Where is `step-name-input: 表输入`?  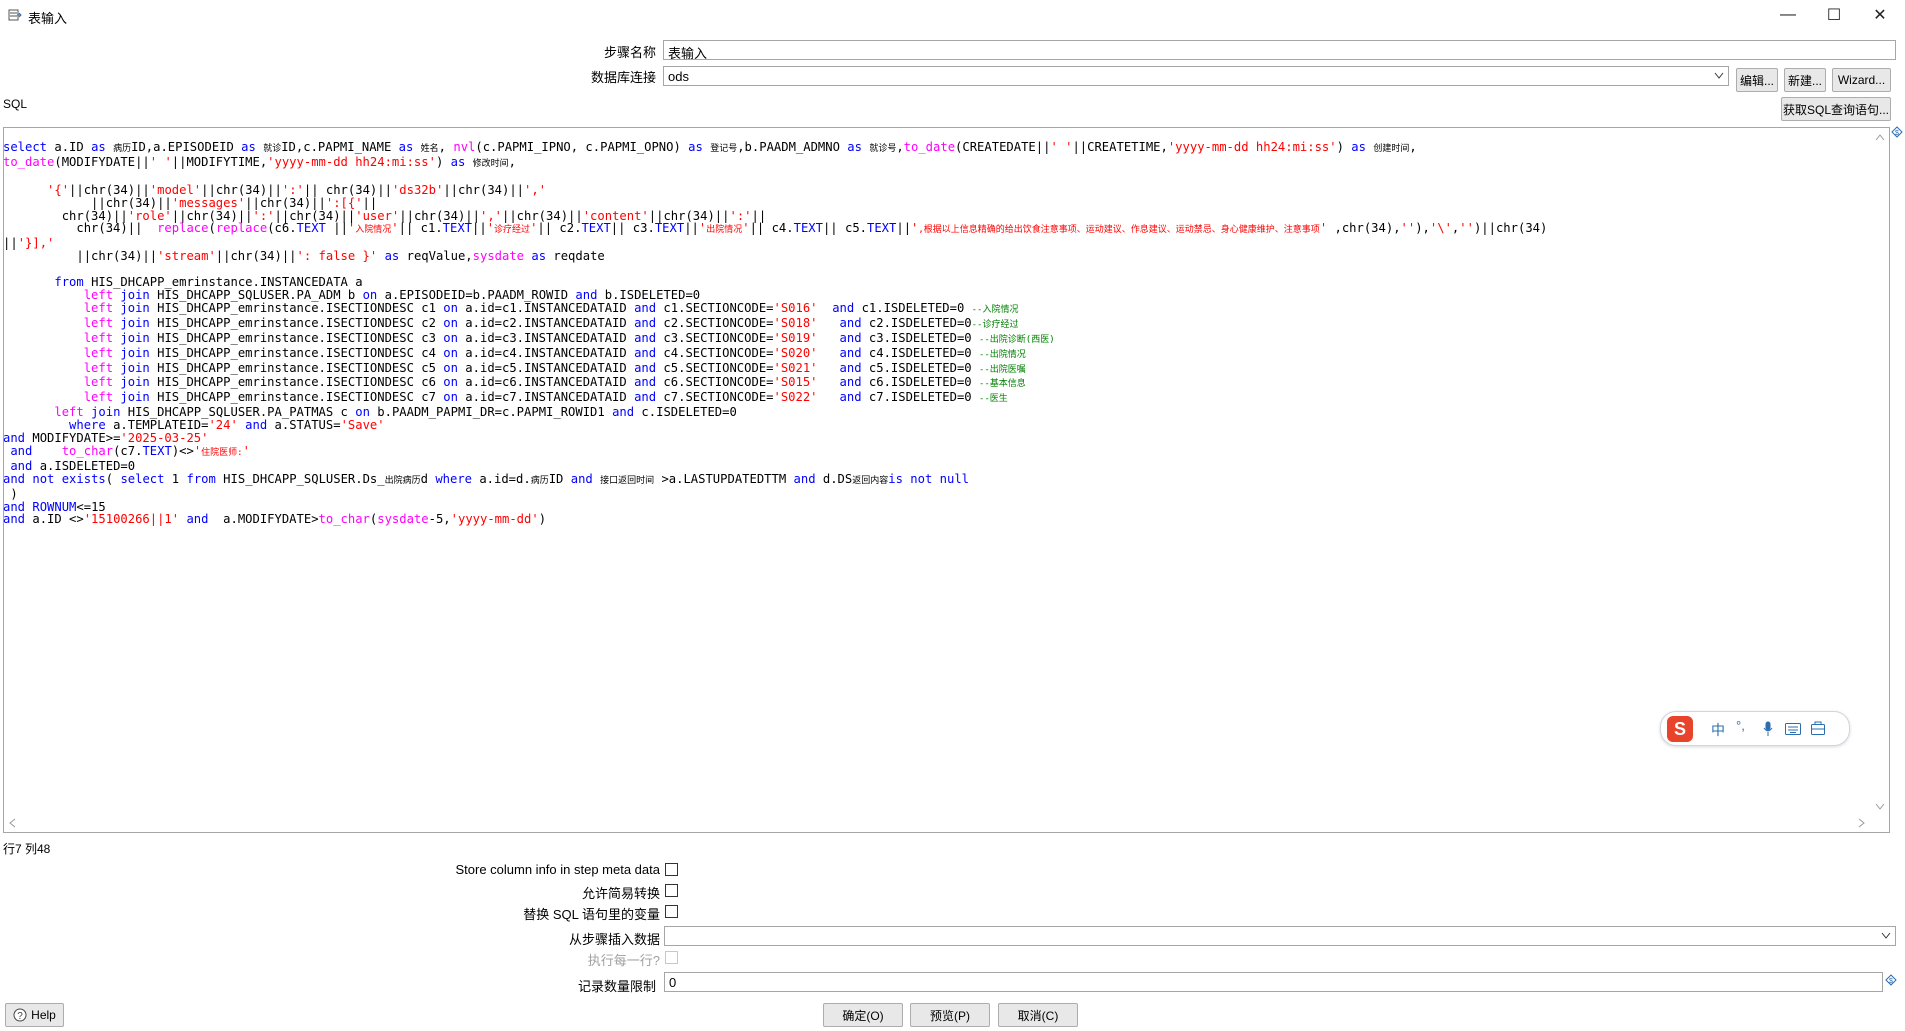
step-name-input: 表输入 is located at coordinates (1279, 50).